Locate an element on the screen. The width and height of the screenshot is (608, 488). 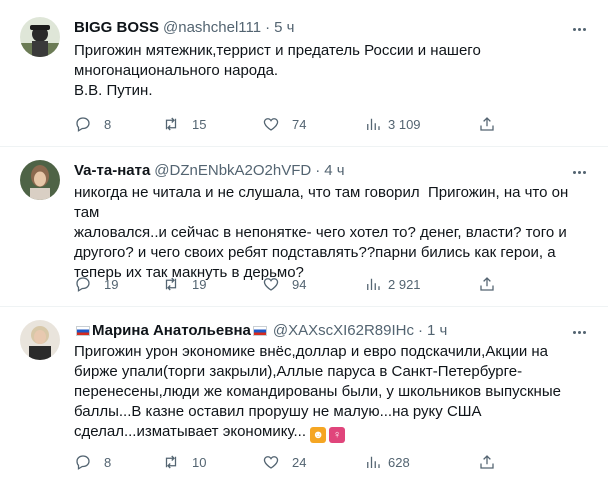
retweet-count: 19 is located at coordinates (199, 284).